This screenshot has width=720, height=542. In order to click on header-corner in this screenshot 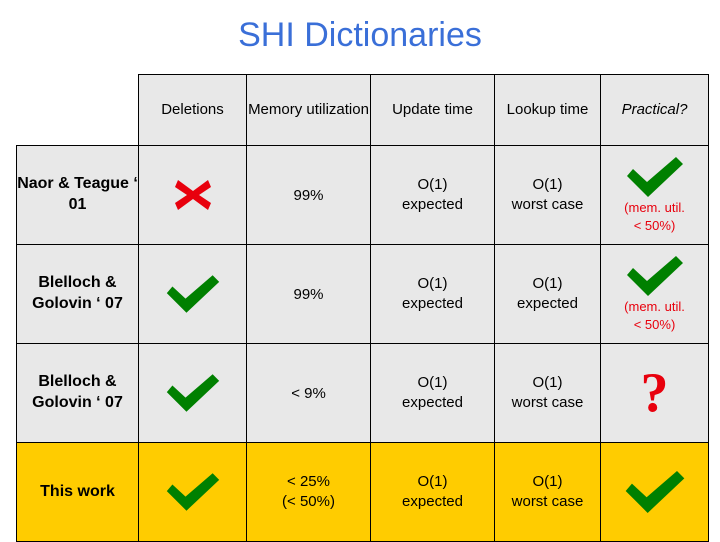, I will do `click(77, 110)`.